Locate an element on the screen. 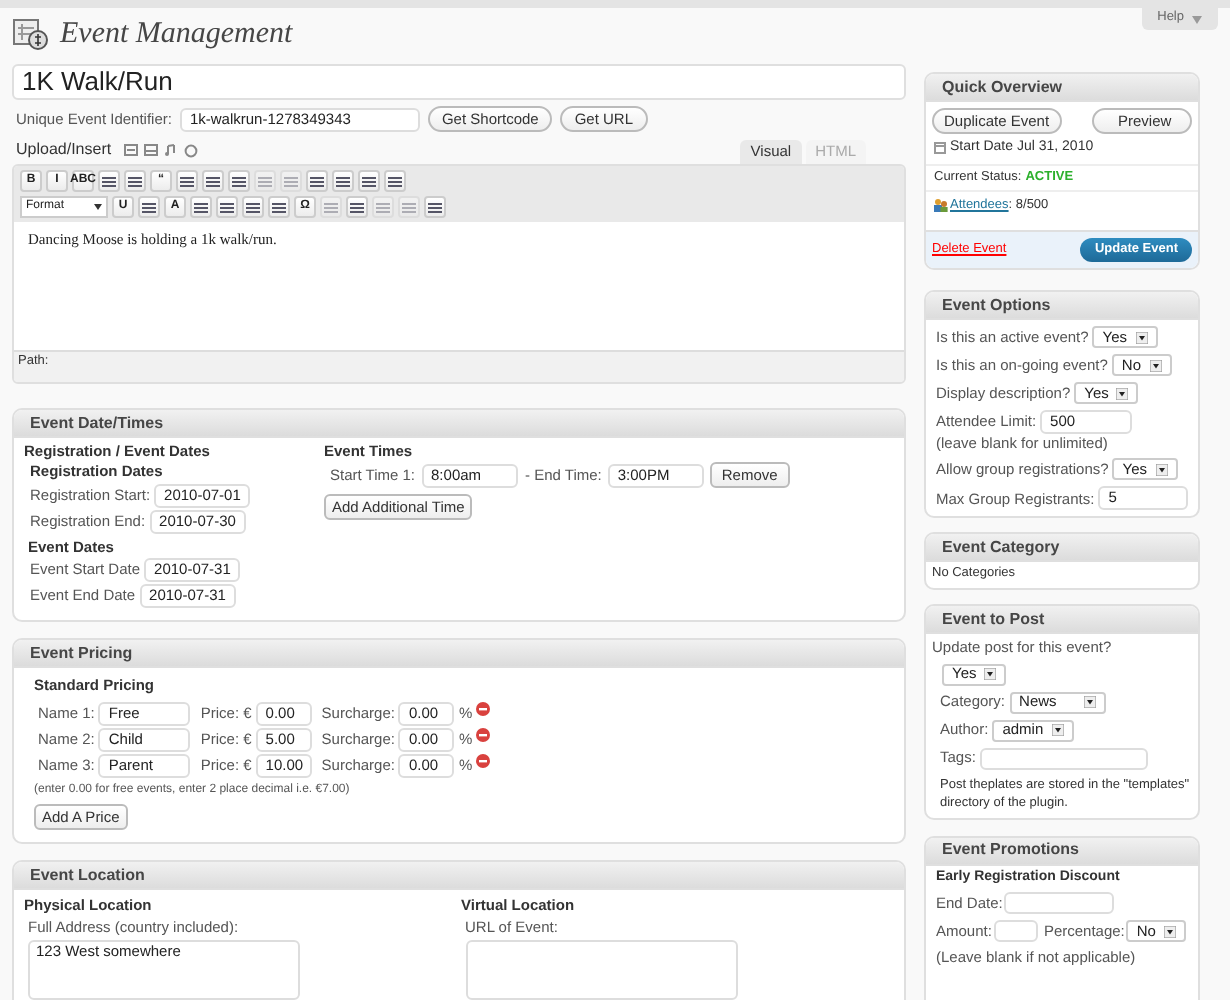  panel-title: Event Category is located at coordinates (1001, 547).